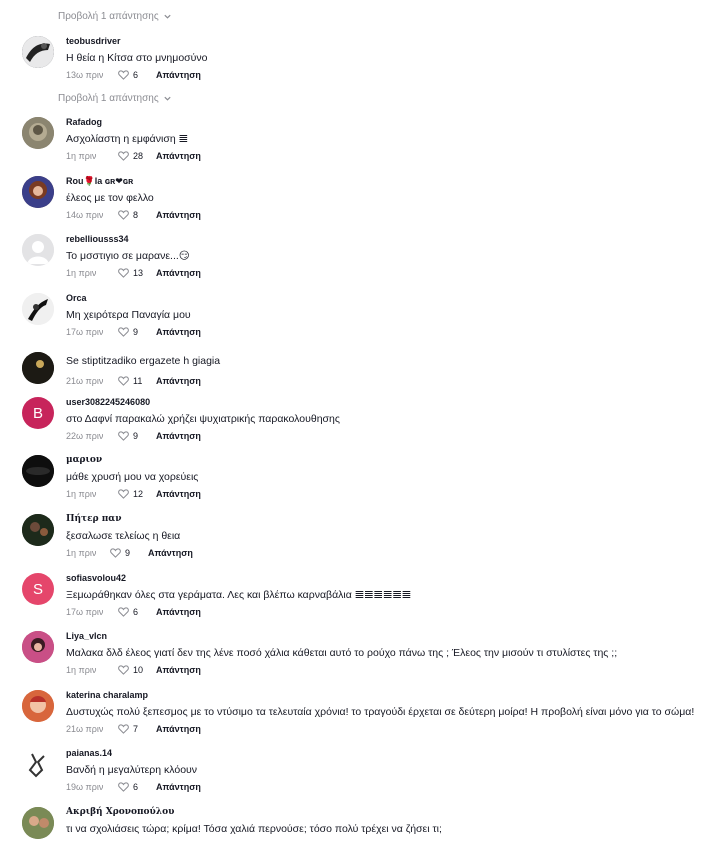 The width and height of the screenshot is (724, 842). I want to click on comment-text: Se stiptitzadiko ergazete h giagia, so click(143, 361).